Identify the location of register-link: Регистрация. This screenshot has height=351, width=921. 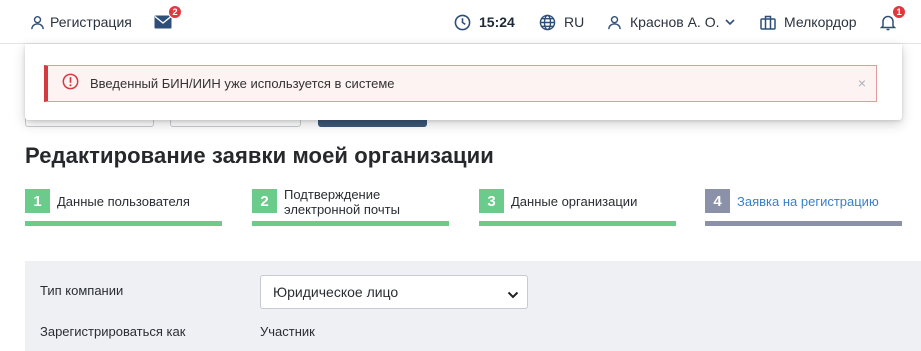
(81, 22).